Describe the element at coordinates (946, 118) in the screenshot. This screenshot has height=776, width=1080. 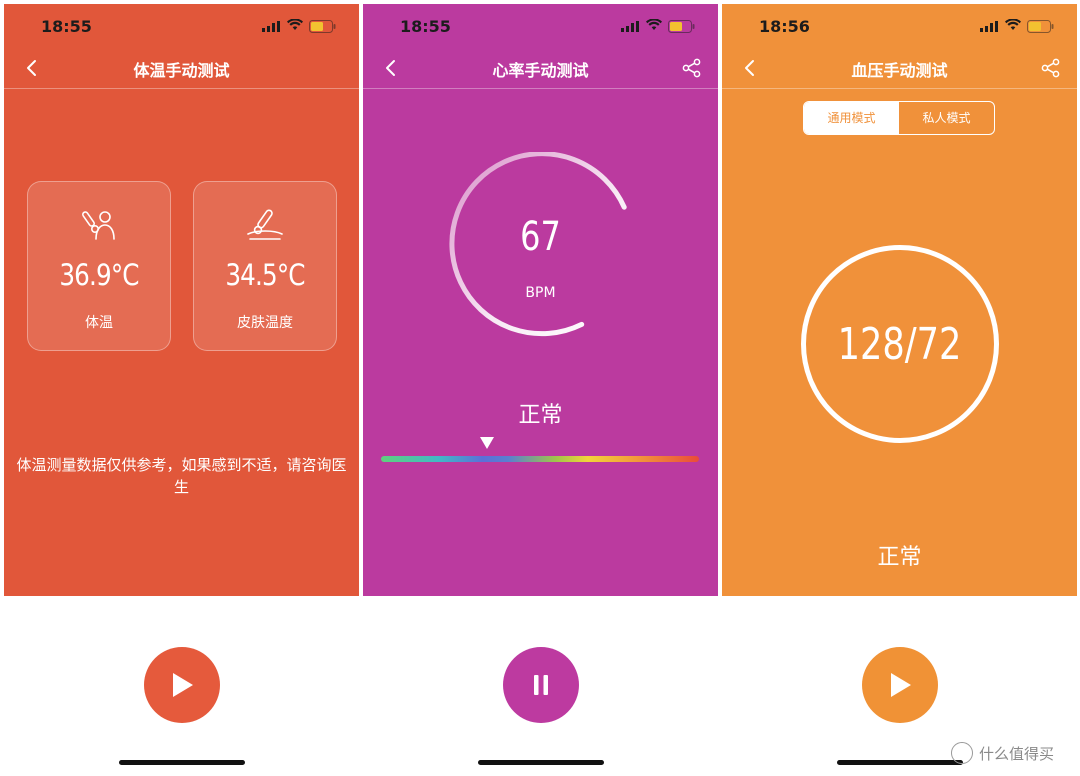
I see `tab-private-mode: 私人模式` at that location.